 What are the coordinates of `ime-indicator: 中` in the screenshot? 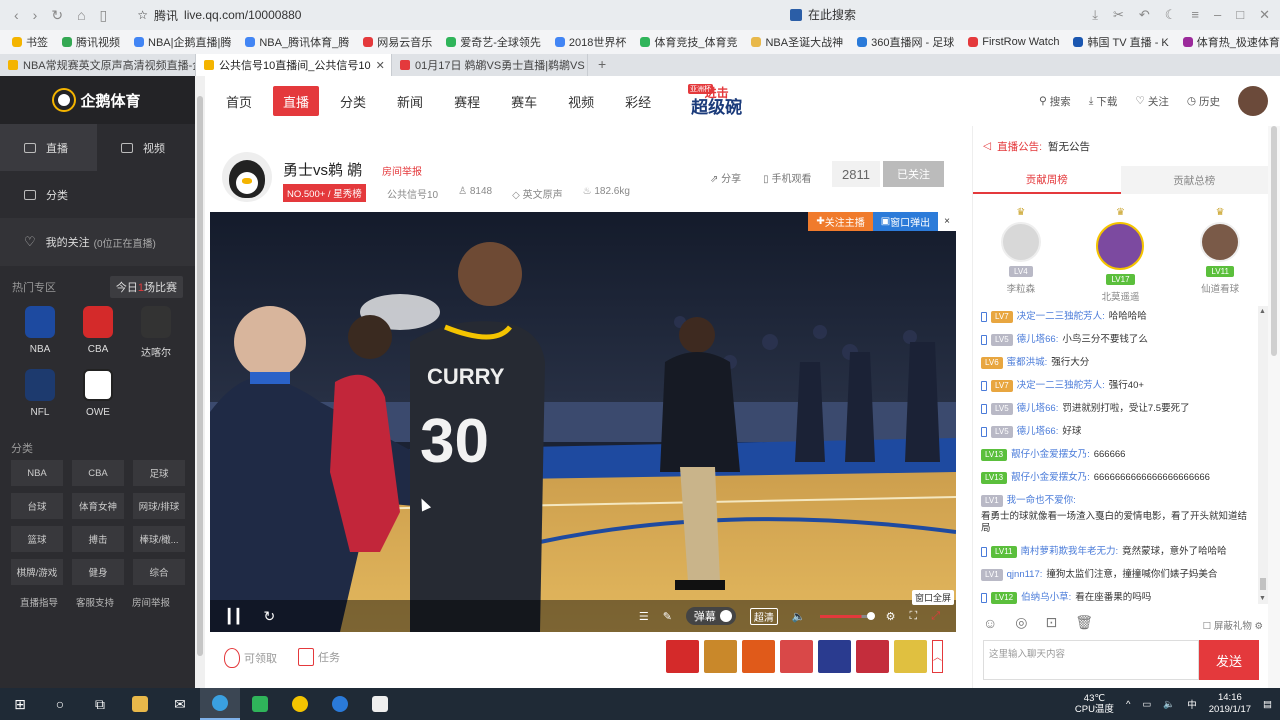 It's located at (1192, 704).